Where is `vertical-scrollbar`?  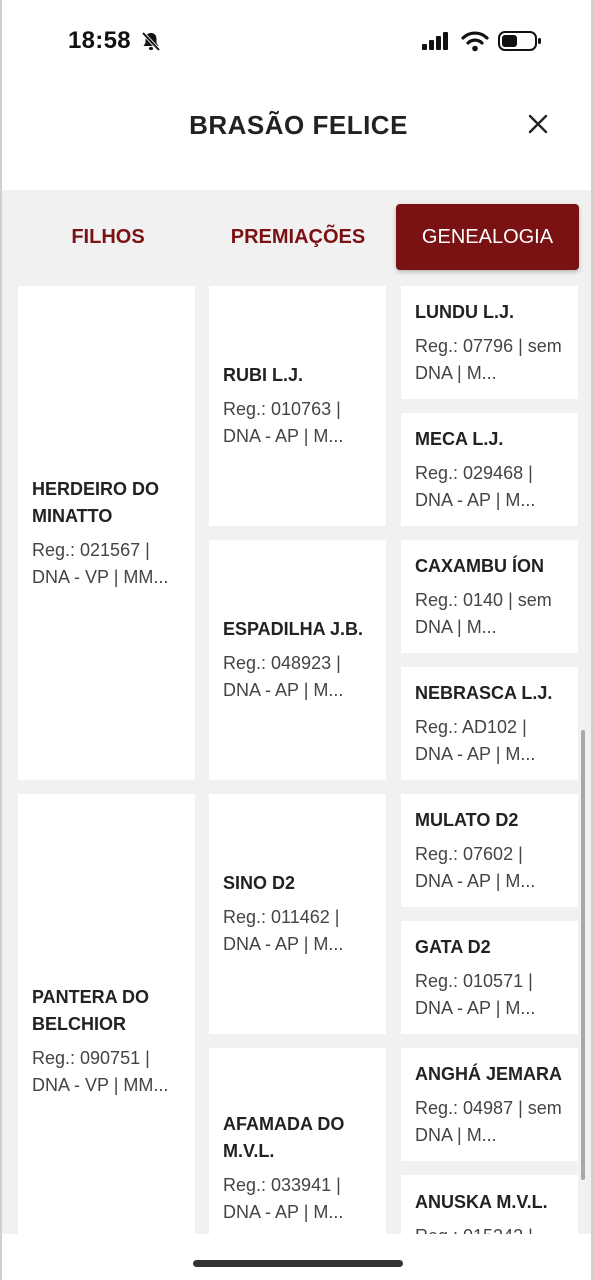
vertical-scrollbar is located at coordinates (583, 955).